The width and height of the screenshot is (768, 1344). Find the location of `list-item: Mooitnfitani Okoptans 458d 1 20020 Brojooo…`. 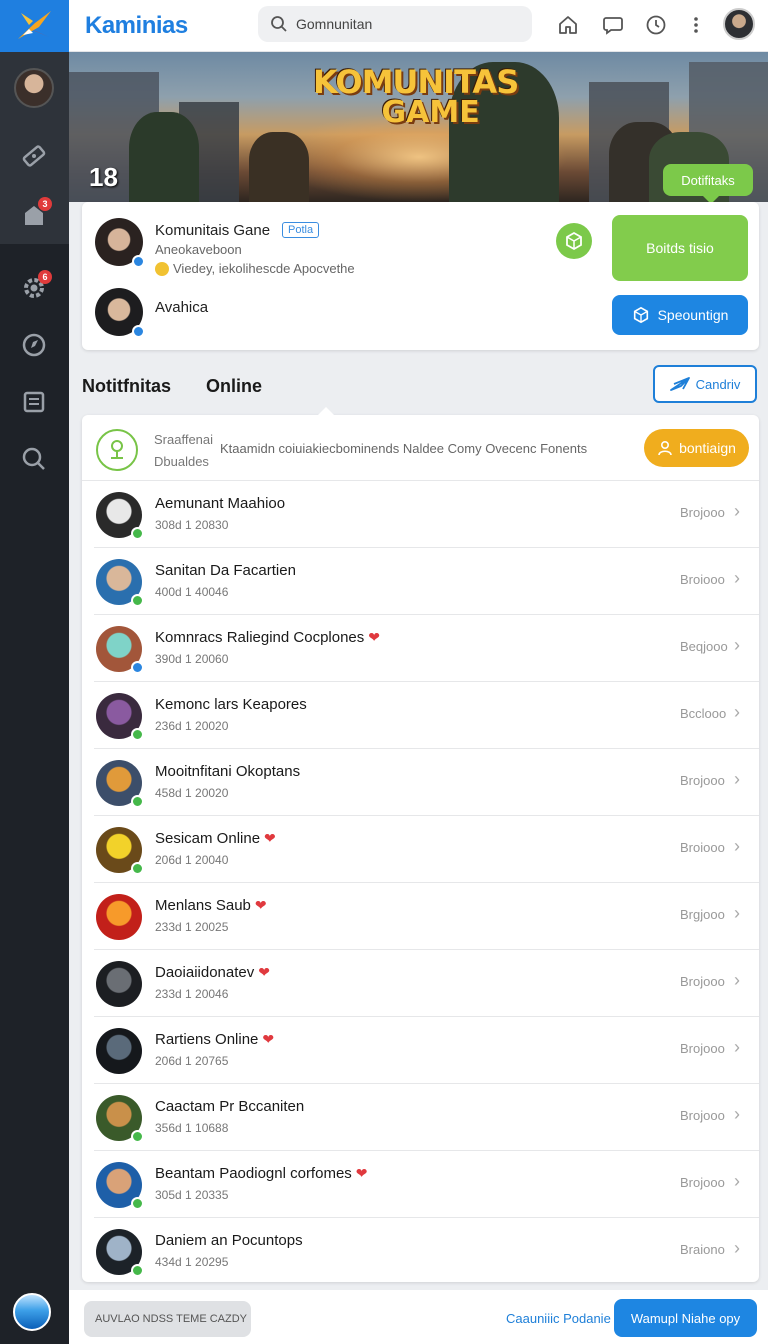

list-item: Mooitnfitani Okoptans 458d 1 20020 Brojooo… is located at coordinates (426, 782).